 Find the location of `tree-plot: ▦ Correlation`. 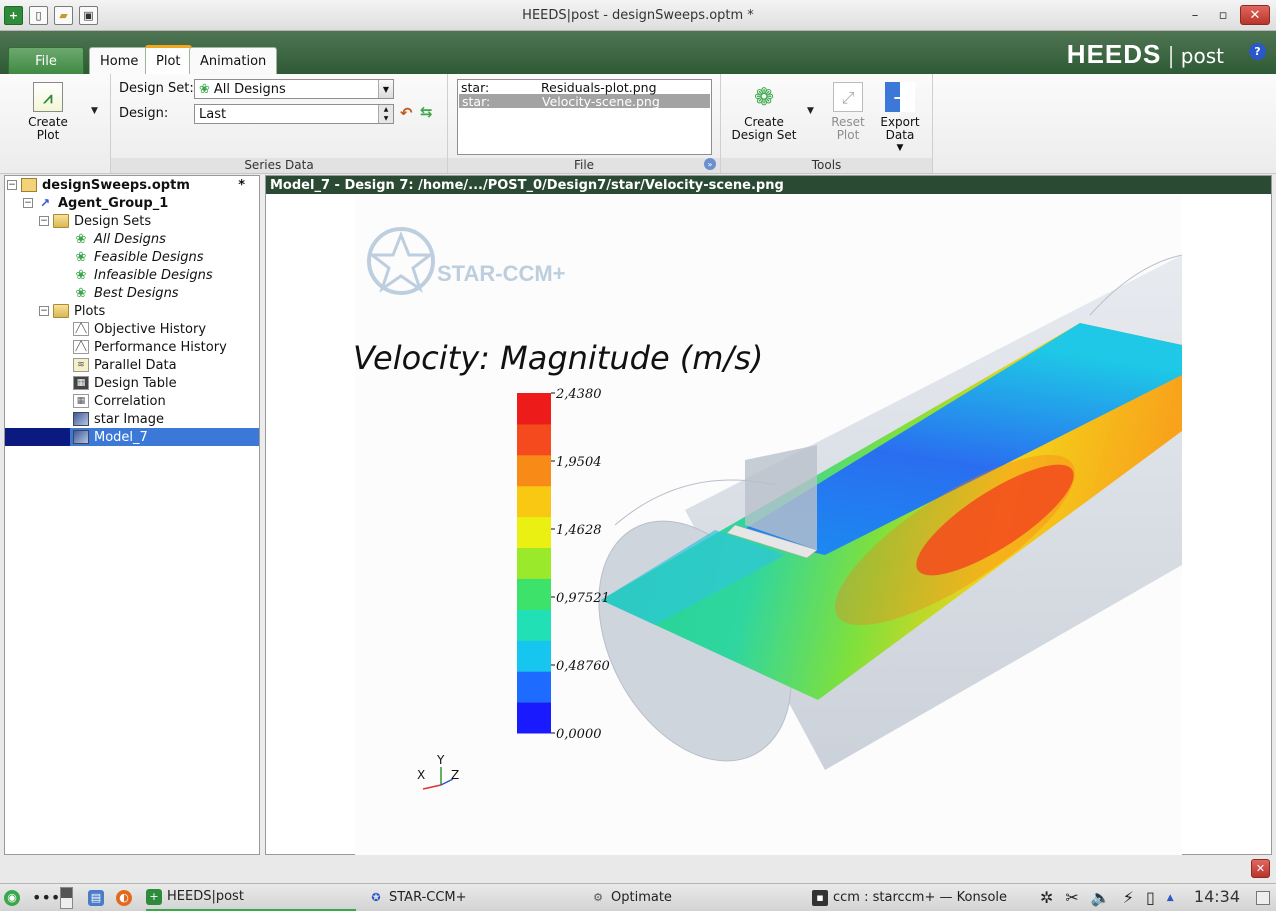

tree-plot: ▦ Correlation is located at coordinates (132, 401).